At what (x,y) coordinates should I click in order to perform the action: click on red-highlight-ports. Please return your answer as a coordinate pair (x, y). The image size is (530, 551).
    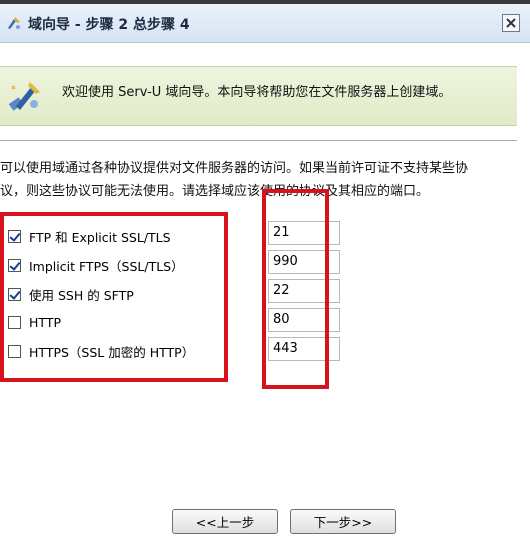
    Looking at the image, I should click on (295, 289).